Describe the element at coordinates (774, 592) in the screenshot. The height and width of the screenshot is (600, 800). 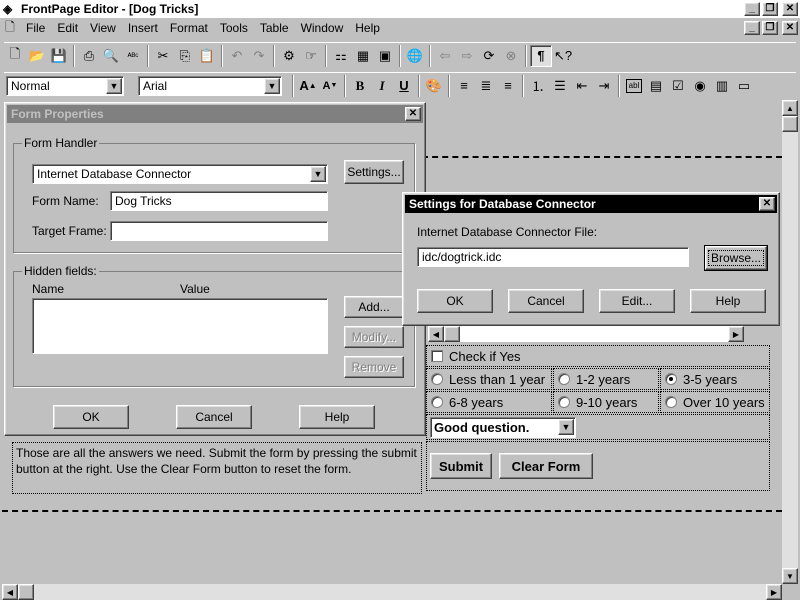
I see `hscroll-right-arrow: ▶` at that location.